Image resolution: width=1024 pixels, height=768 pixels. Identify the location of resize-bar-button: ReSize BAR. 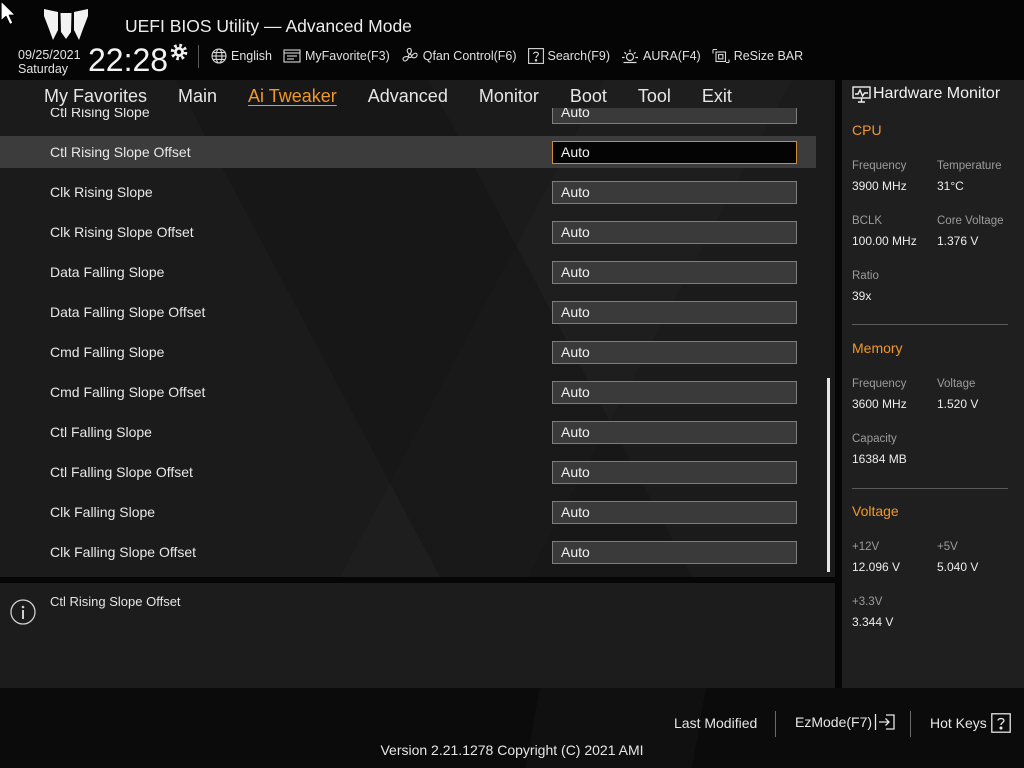
(757, 56).